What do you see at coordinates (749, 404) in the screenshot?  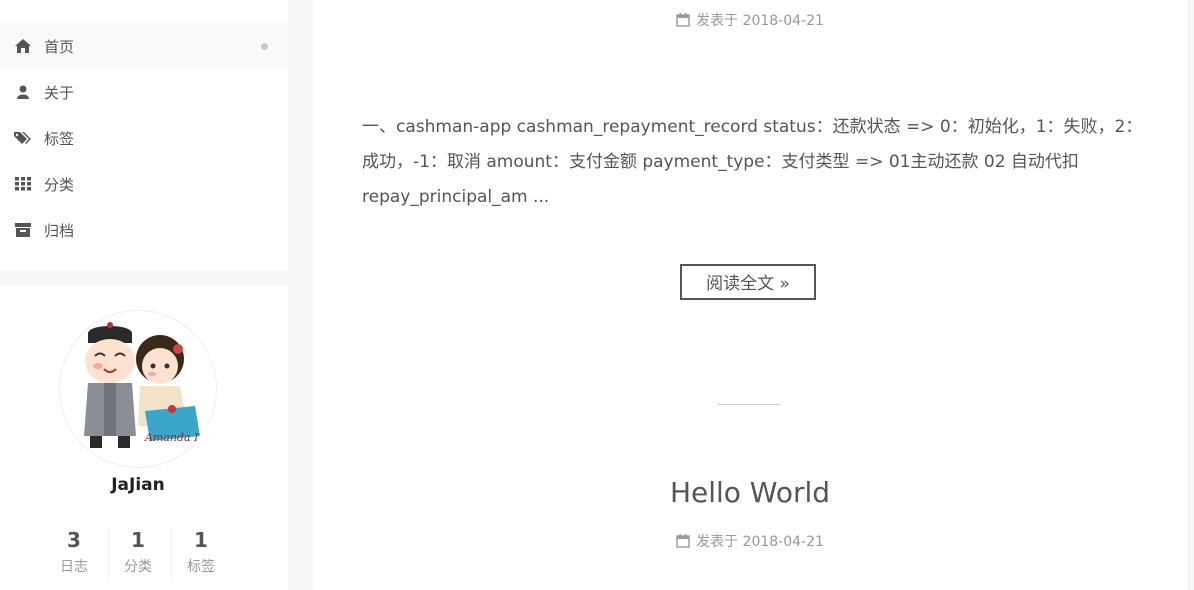 I see `post-divider` at bounding box center [749, 404].